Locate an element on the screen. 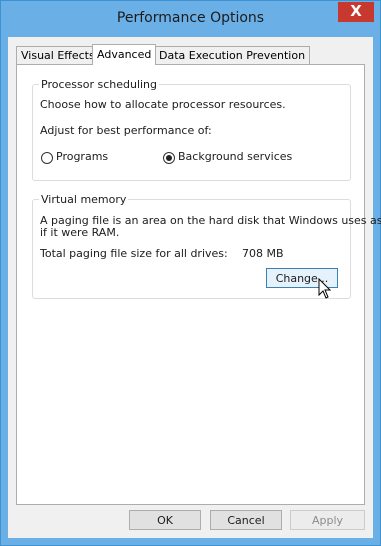  virtual-memory-description-line2: if it were RAM. is located at coordinates (80, 232).